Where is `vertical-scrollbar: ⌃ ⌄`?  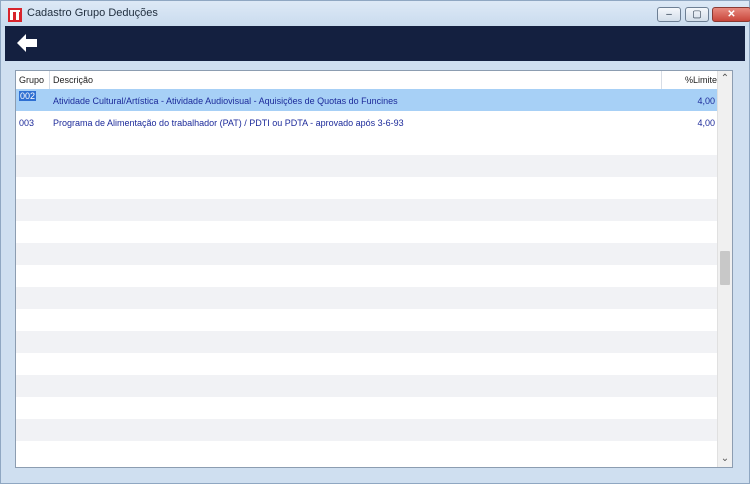 vertical-scrollbar: ⌃ ⌄ is located at coordinates (724, 269).